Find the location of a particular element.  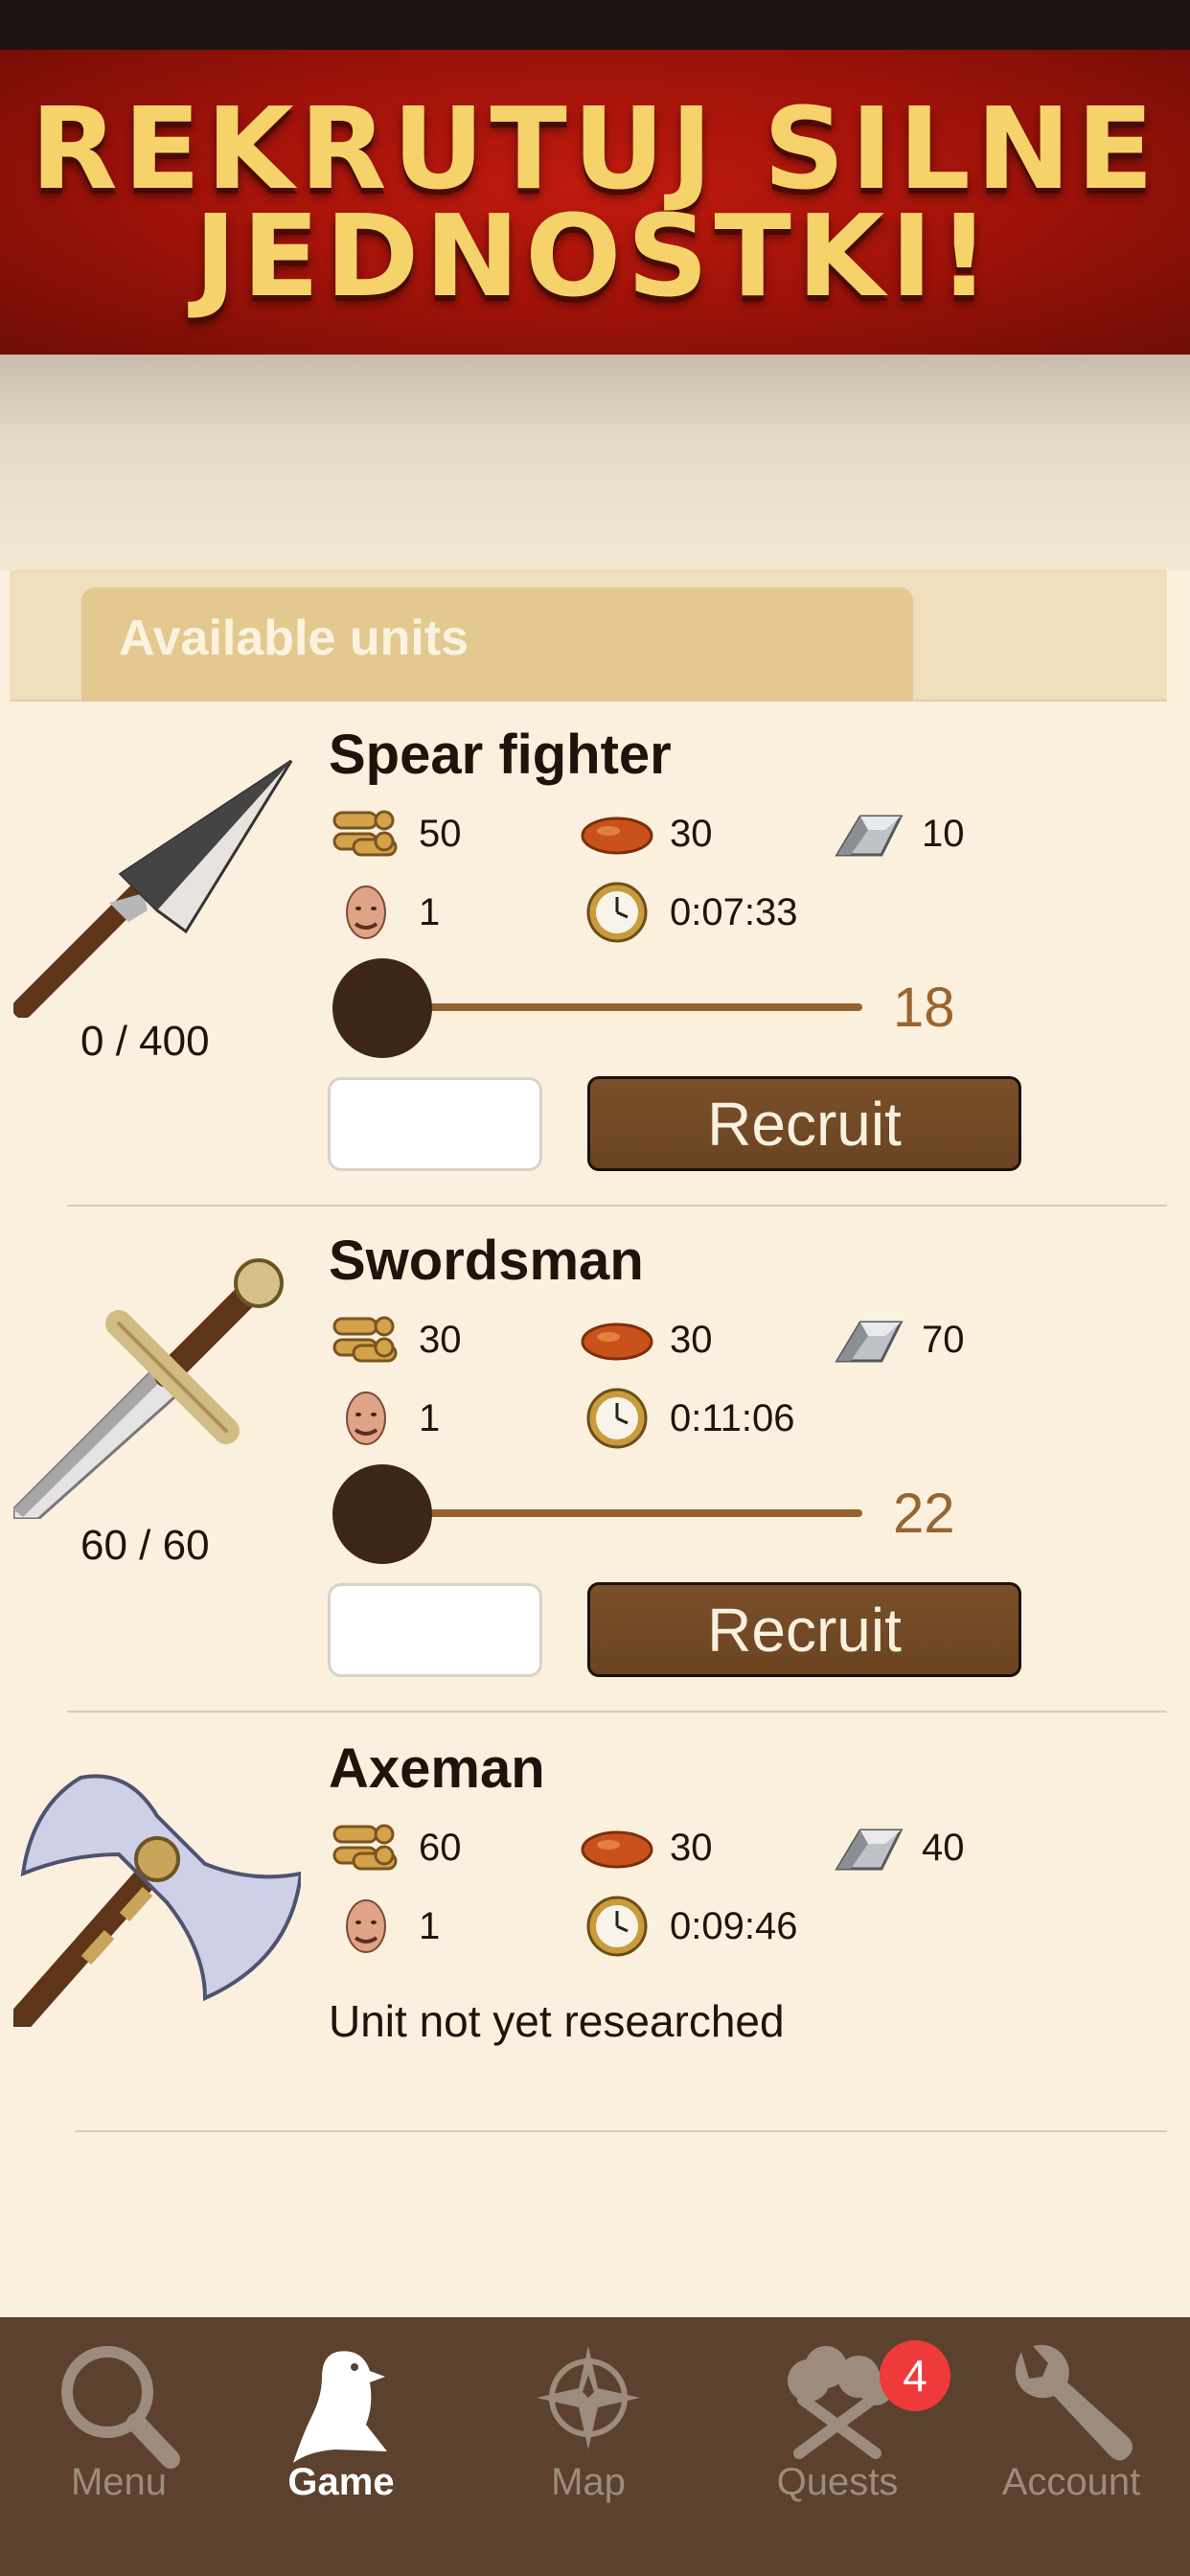

research-status: Unit not yet researched is located at coordinates (557, 2021).